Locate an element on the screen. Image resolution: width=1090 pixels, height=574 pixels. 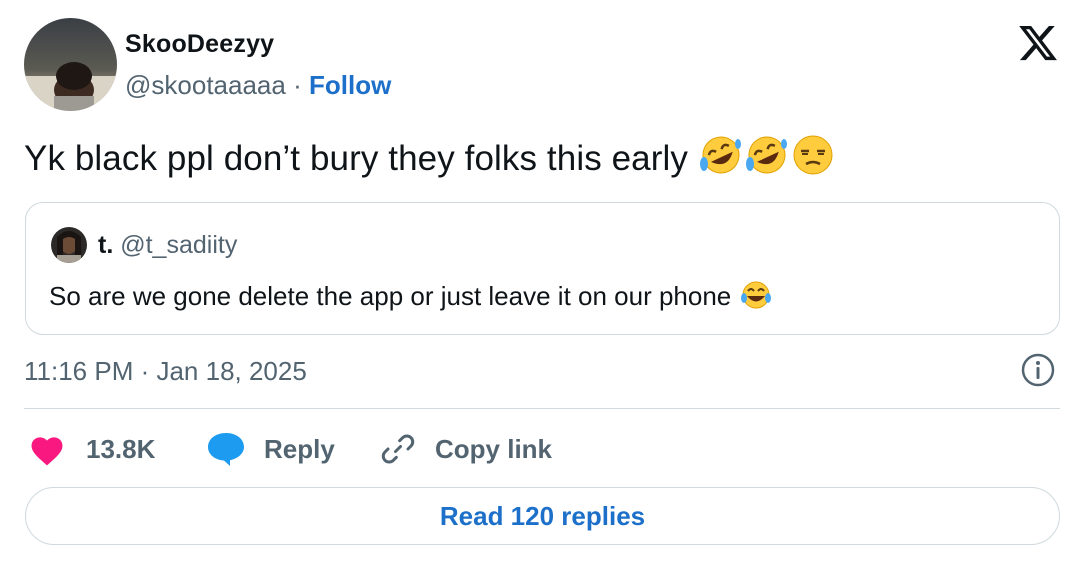
follow-button: Follow is located at coordinates (350, 85).